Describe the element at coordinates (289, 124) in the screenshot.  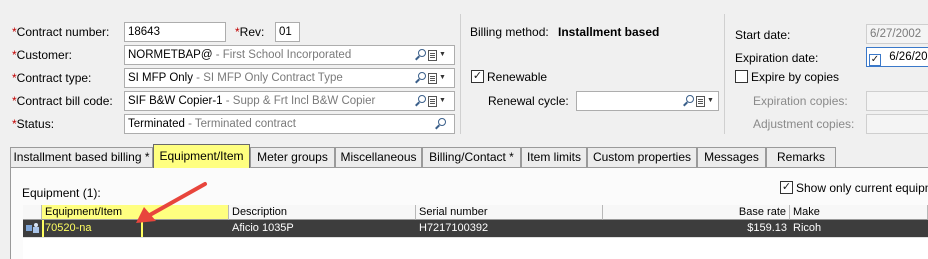
I see `status-field: Terminated - Terminated contract` at that location.